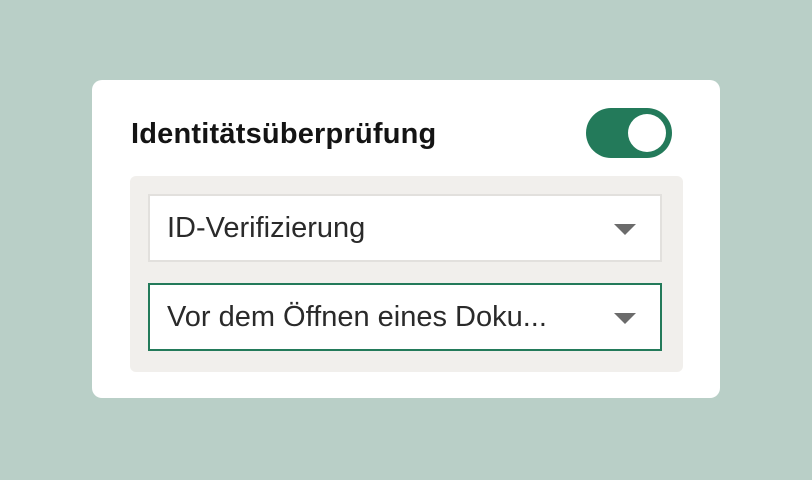  I want to click on card-title: Identitätsüberprüfung, so click(284, 134).